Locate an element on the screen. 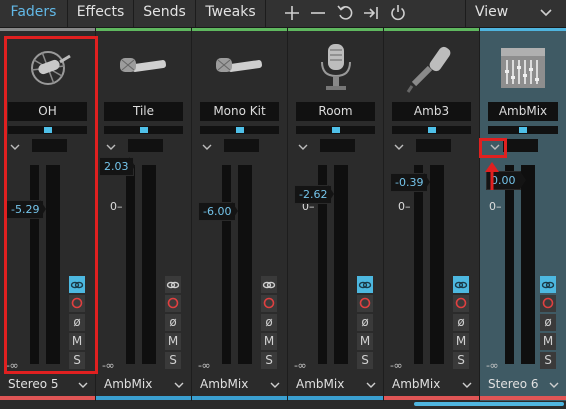 The image size is (566, 409). add-icon is located at coordinates (292, 13).